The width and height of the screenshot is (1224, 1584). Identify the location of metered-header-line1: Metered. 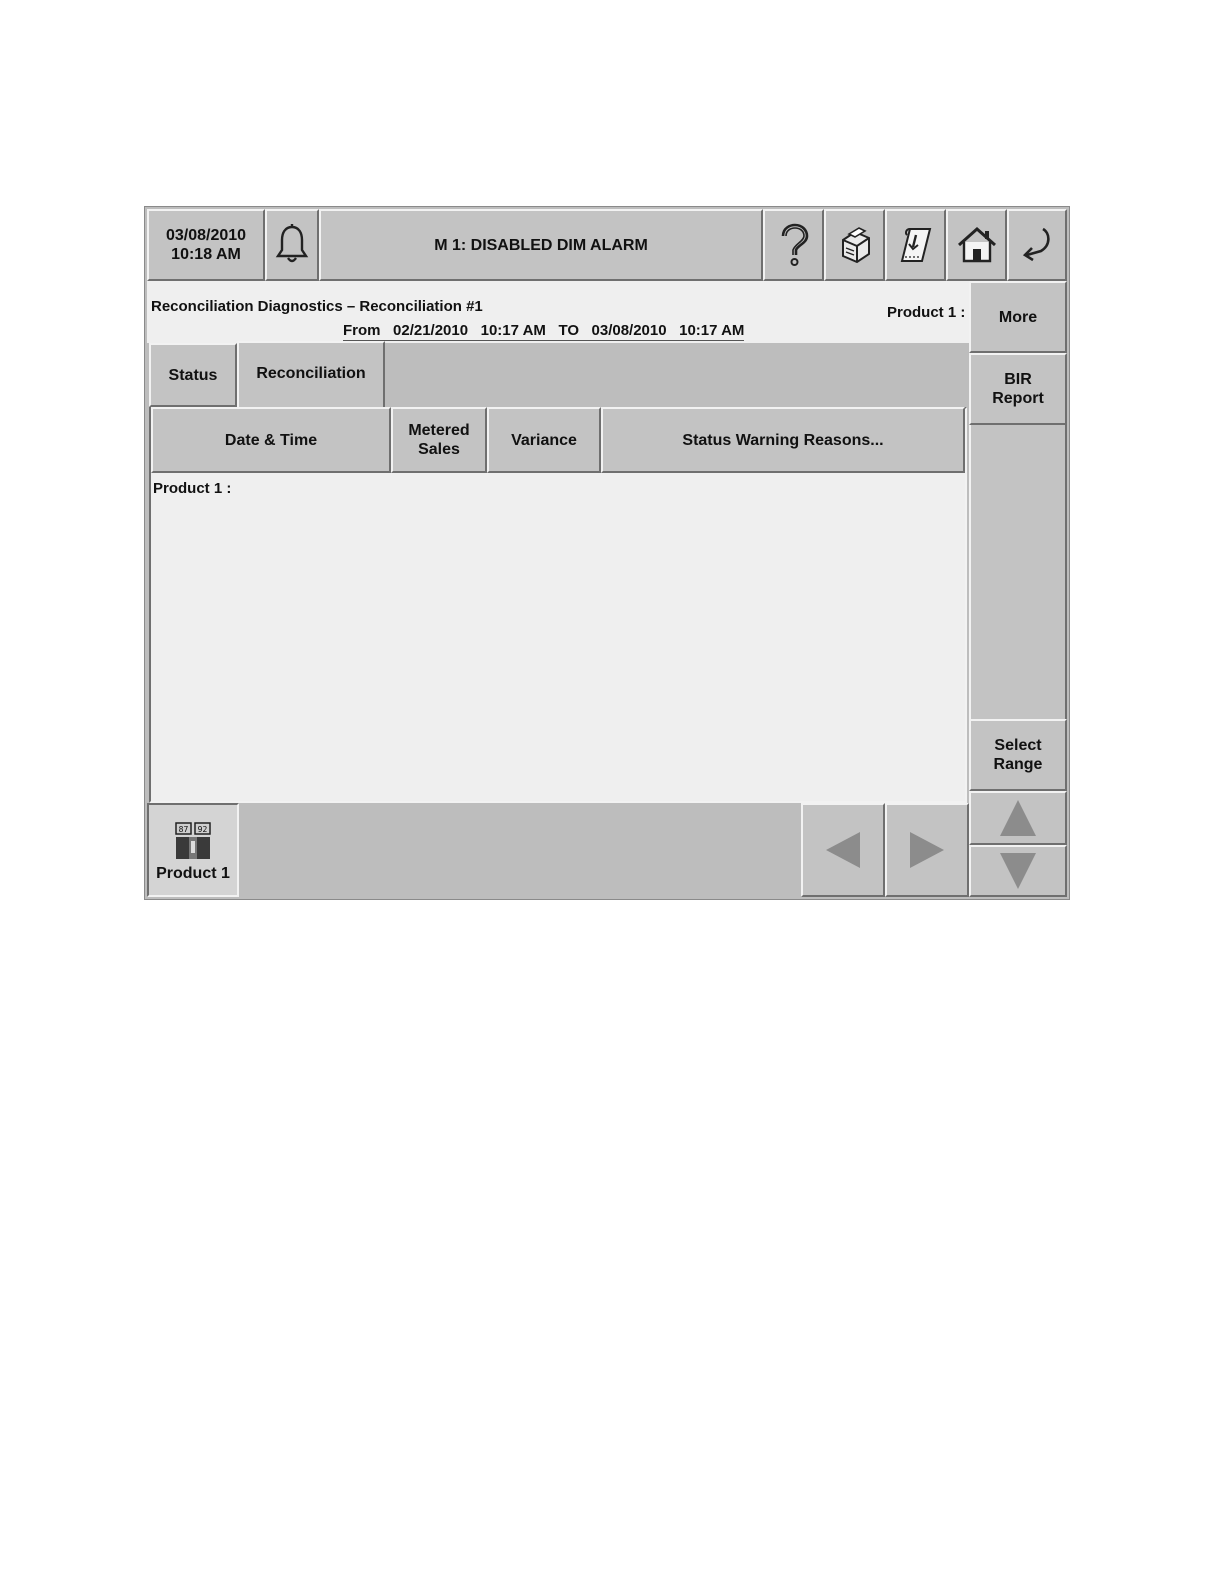
(439, 430).